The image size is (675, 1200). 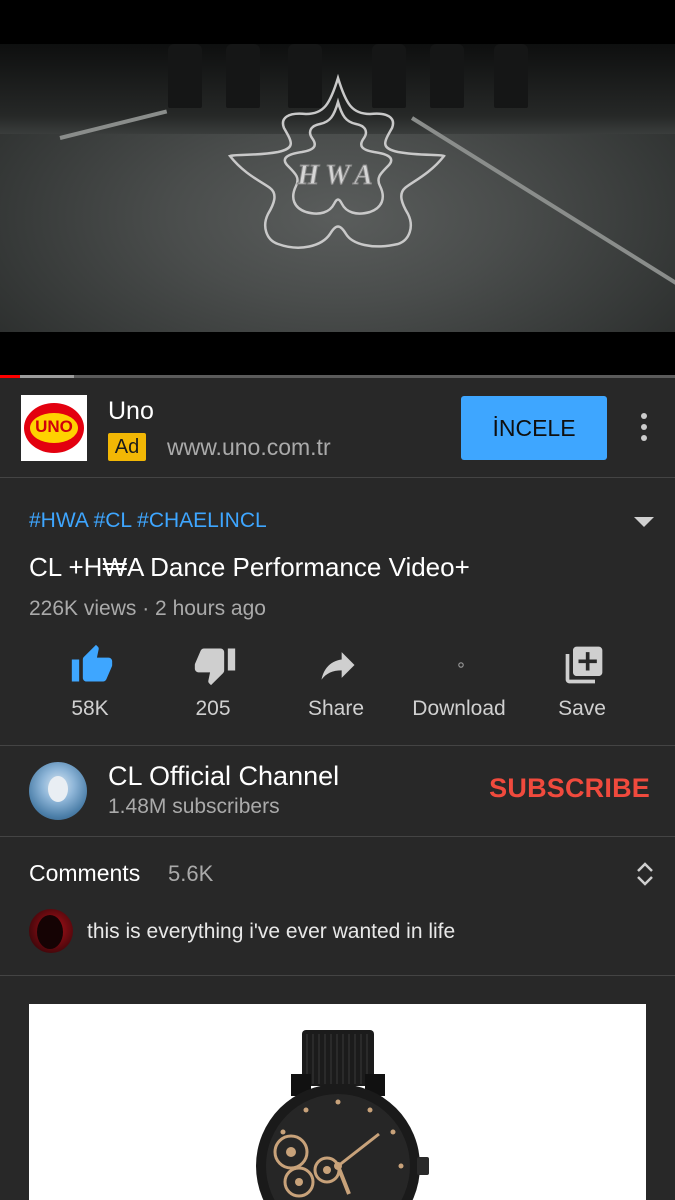 I want to click on ad-card, so click(x=337, y=1102).